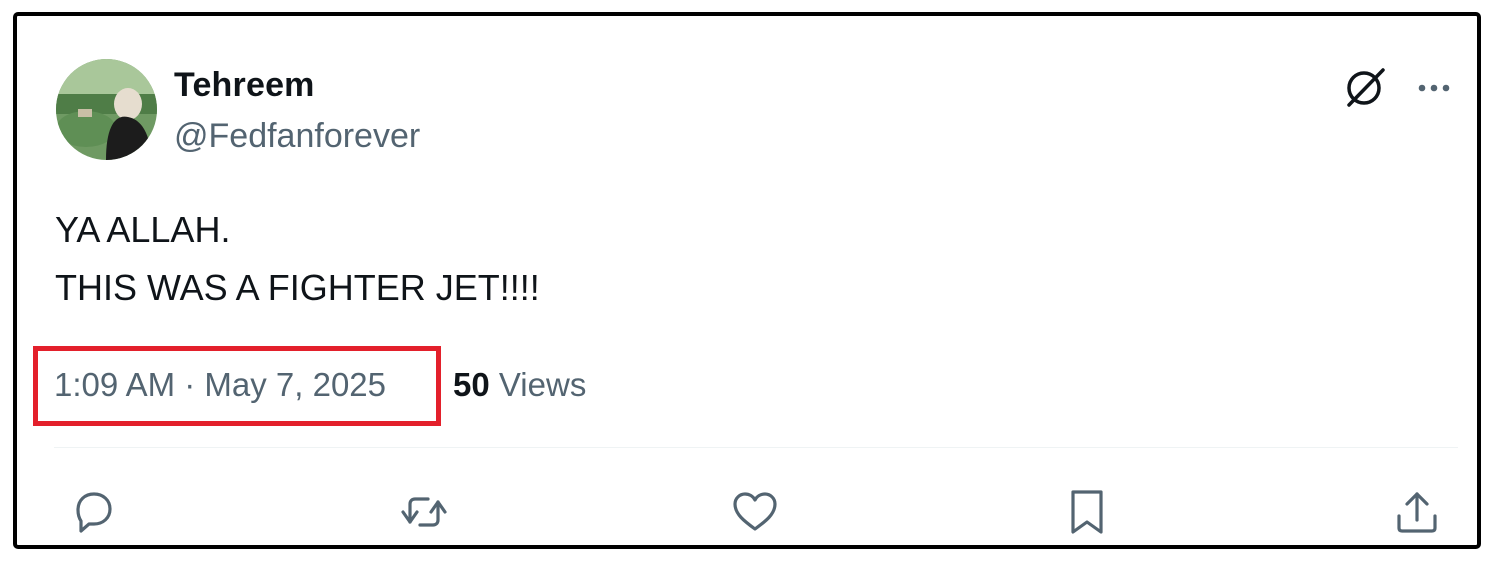 The width and height of the screenshot is (1500, 568). I want to click on bookmark-icon, so click(1087, 512).